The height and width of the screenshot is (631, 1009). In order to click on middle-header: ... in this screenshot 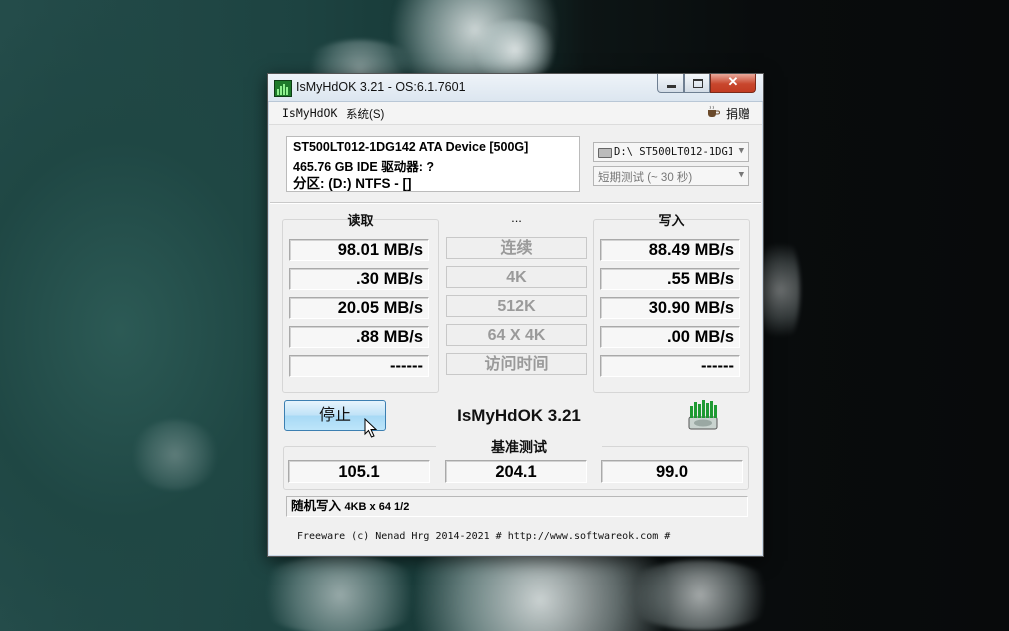, I will do `click(516, 217)`.